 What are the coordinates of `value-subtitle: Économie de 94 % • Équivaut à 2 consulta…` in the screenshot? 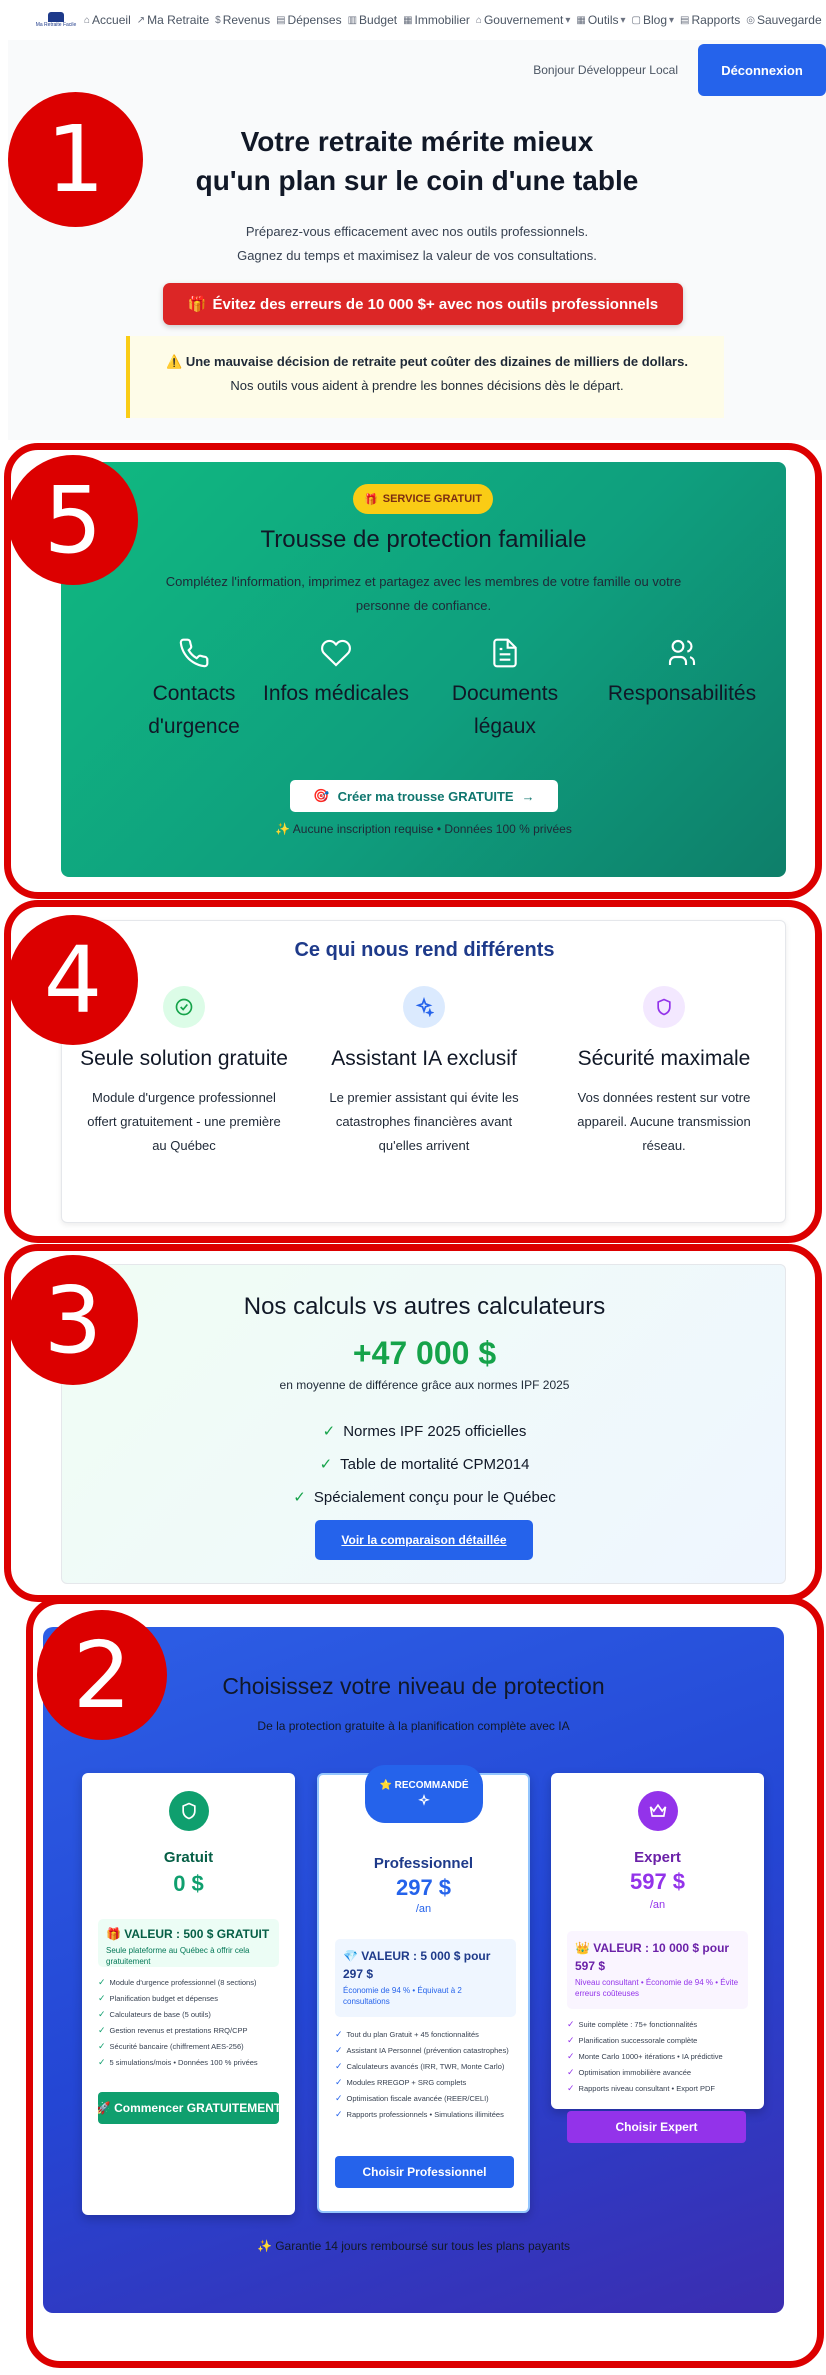 It's located at (402, 1996).